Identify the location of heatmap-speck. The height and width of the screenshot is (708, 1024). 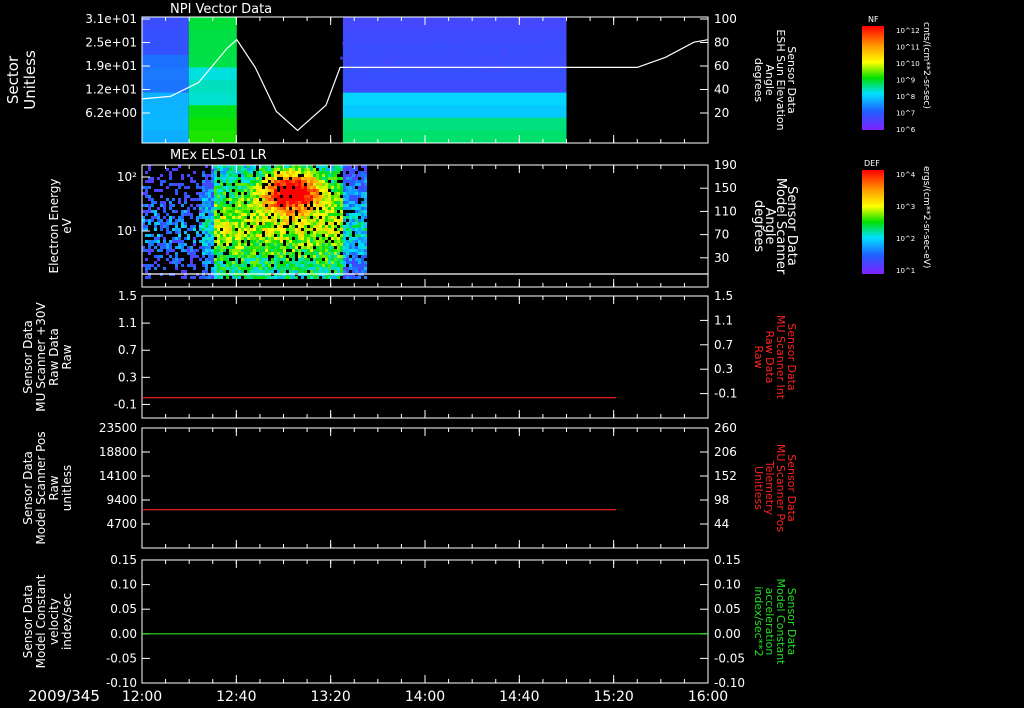
(438, 45).